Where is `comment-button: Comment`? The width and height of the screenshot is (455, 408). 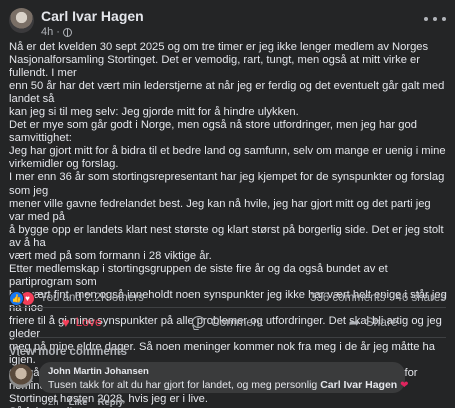
comment-button: Comment is located at coordinates (228, 322).